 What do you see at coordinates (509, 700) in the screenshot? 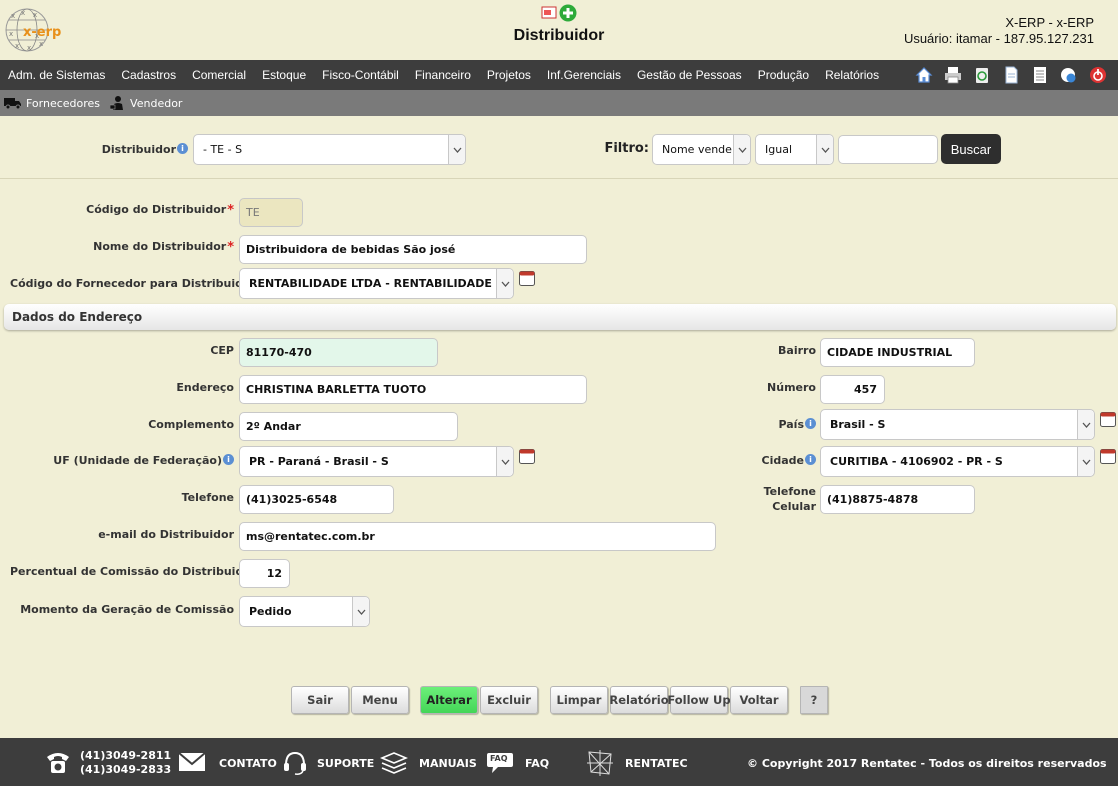
I see `excluir-button: Excluir` at bounding box center [509, 700].